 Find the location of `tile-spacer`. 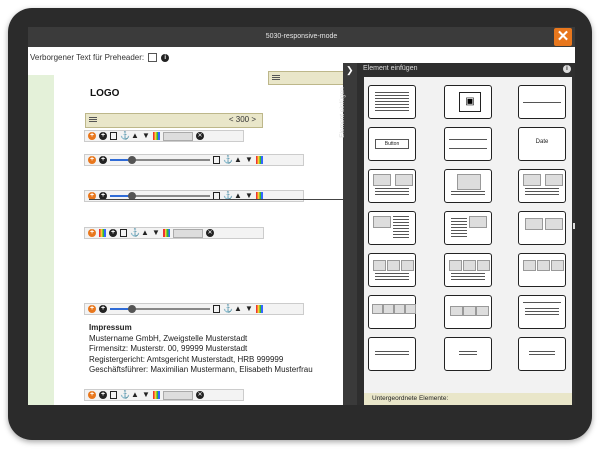

tile-spacer is located at coordinates (468, 144).